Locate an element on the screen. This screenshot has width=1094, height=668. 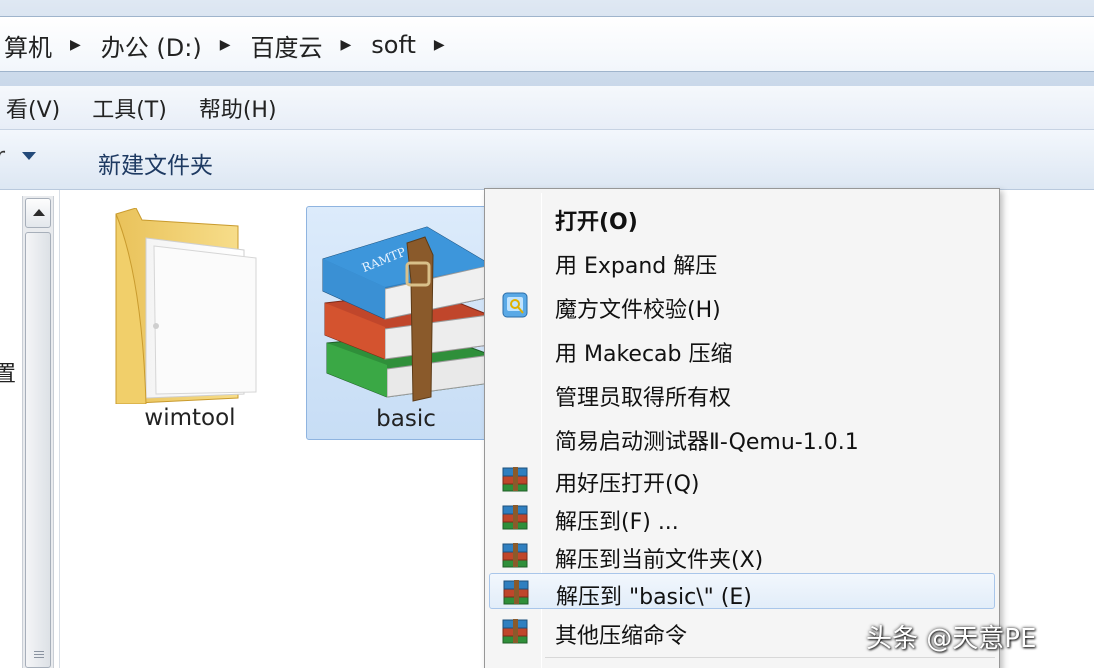
menu-help: 帮助(H) is located at coordinates (238, 108).